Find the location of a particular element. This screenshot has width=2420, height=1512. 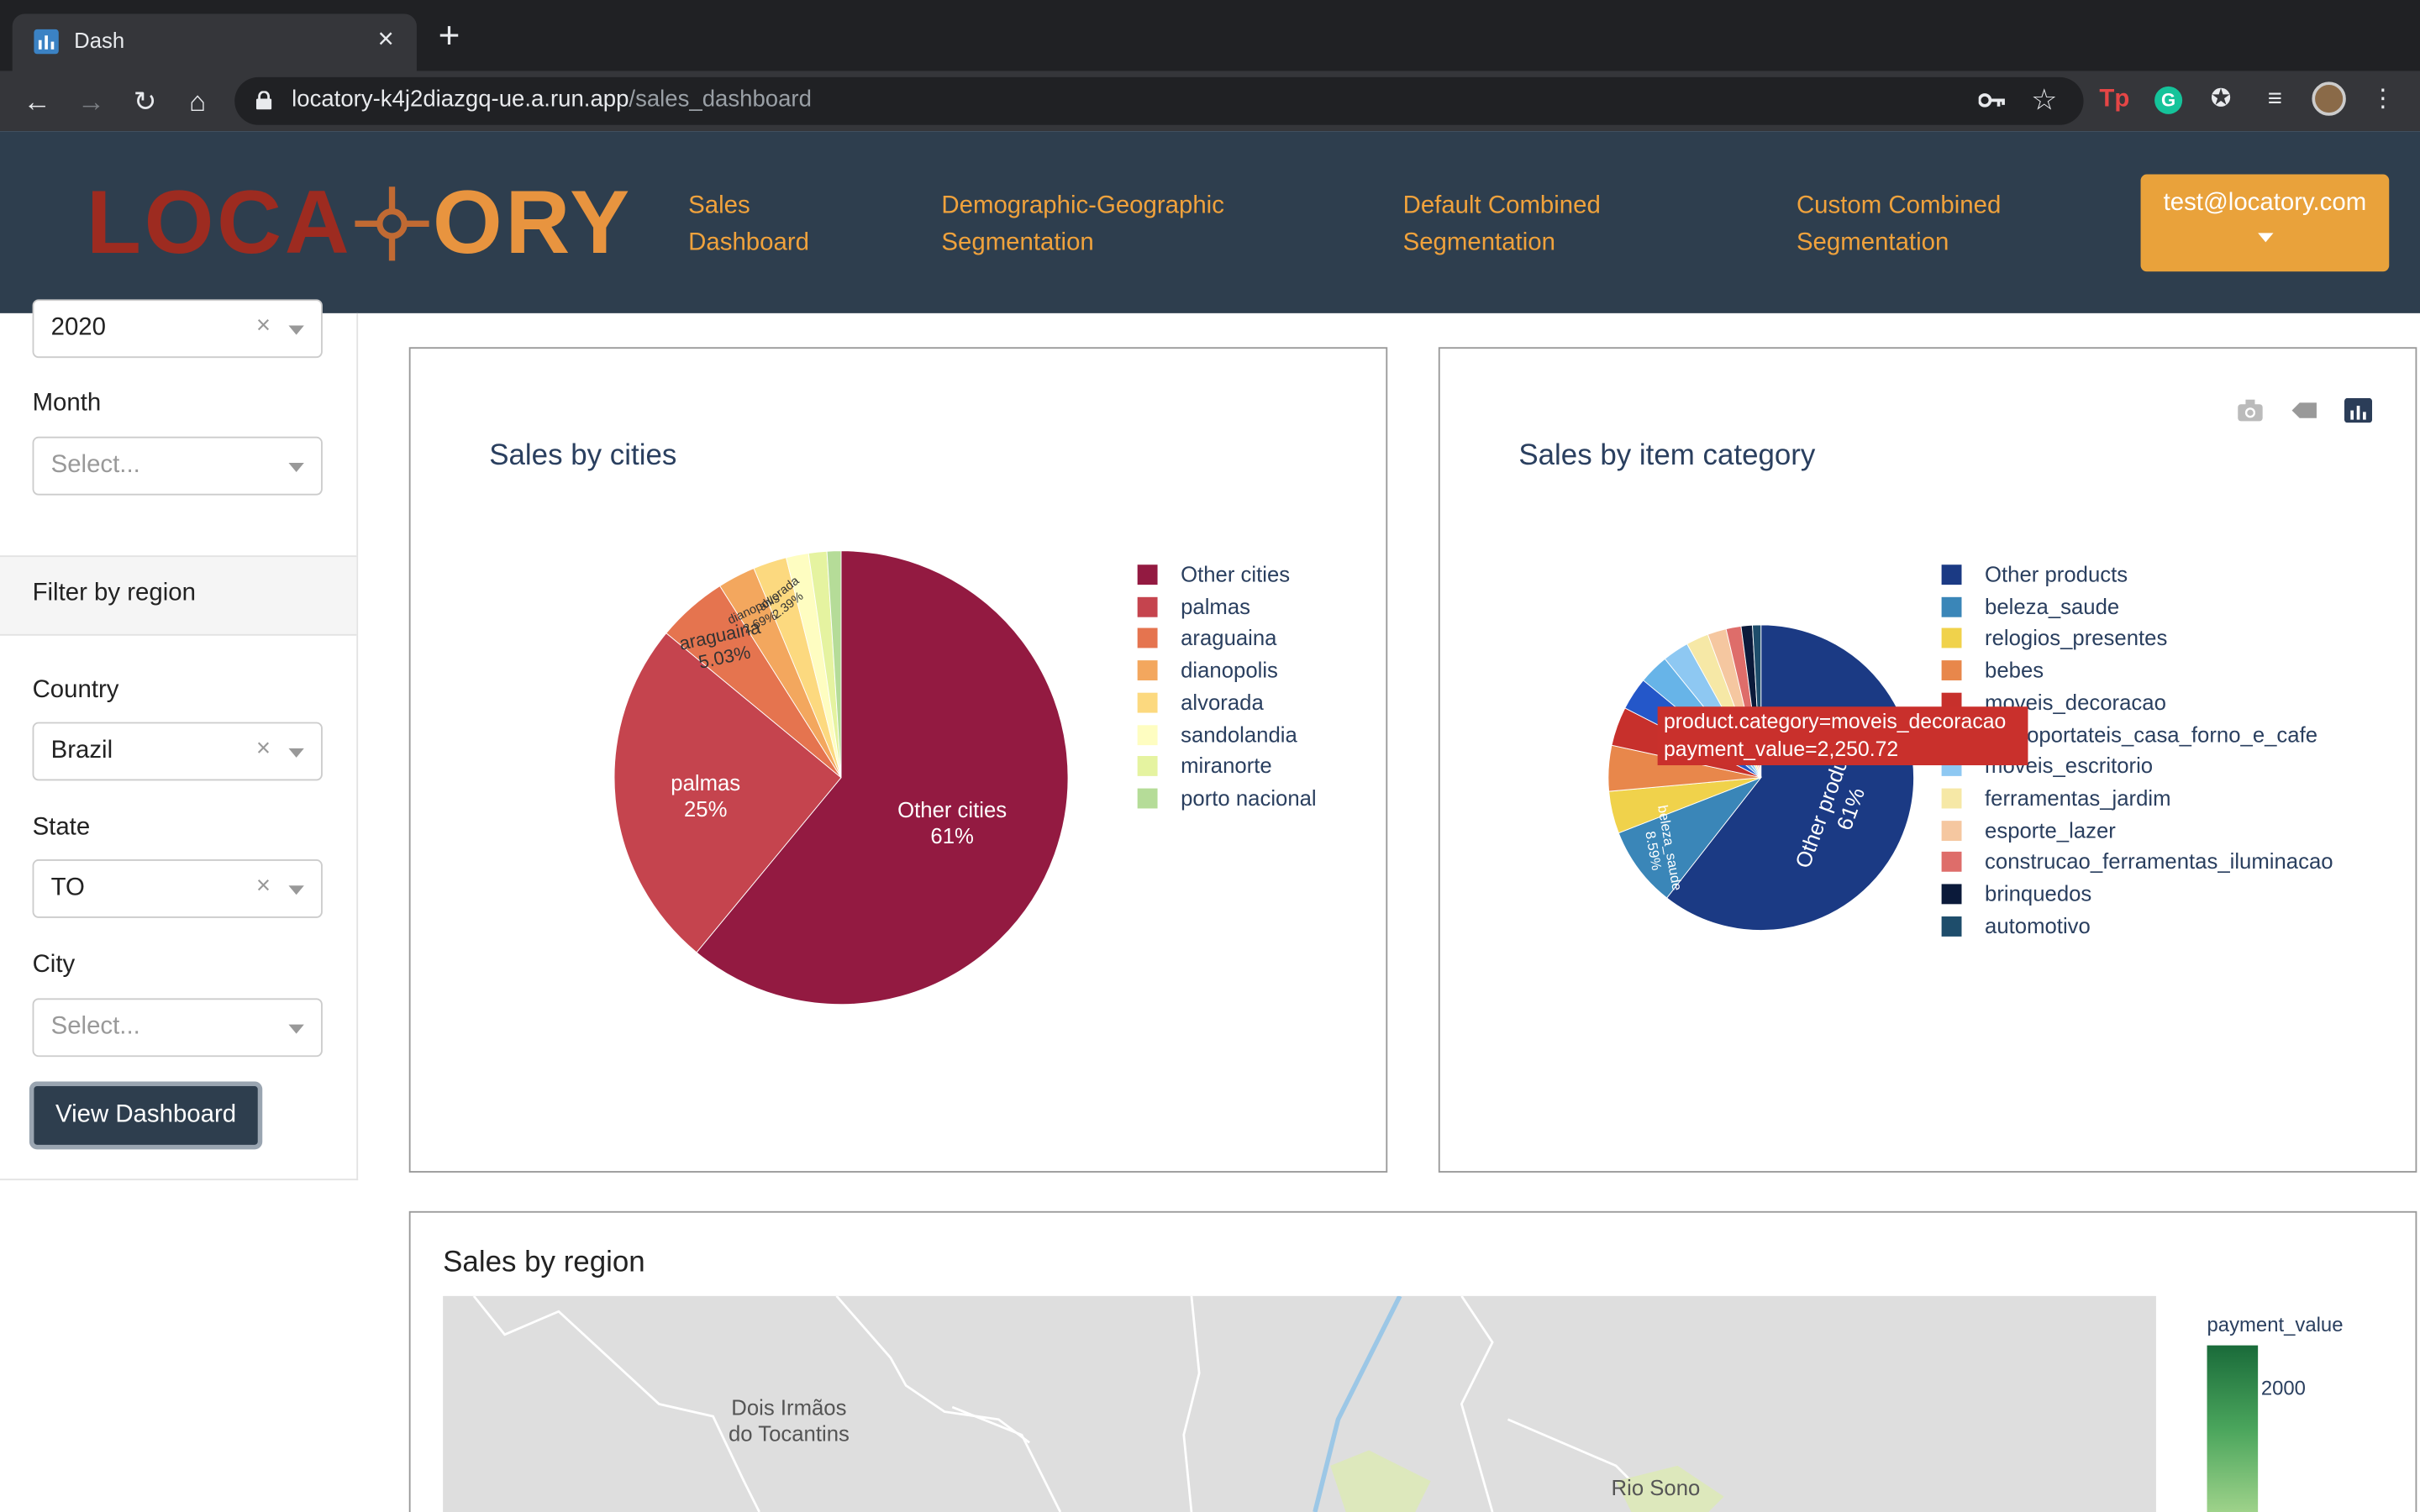

legend-label: alvorada is located at coordinates (1223, 702).